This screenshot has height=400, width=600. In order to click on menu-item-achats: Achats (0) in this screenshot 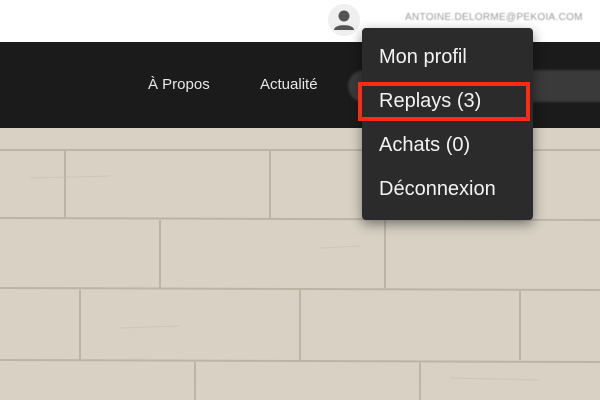, I will do `click(424, 145)`.